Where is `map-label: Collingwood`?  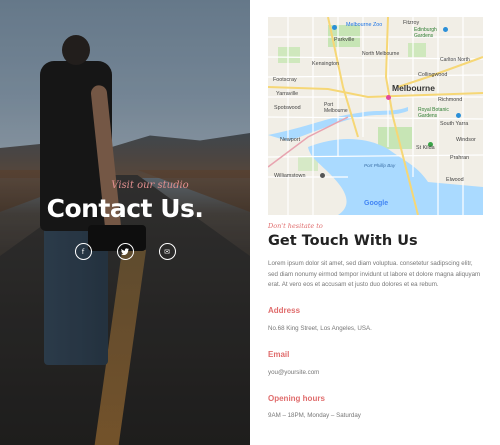
map-label: Collingwood is located at coordinates (433, 75).